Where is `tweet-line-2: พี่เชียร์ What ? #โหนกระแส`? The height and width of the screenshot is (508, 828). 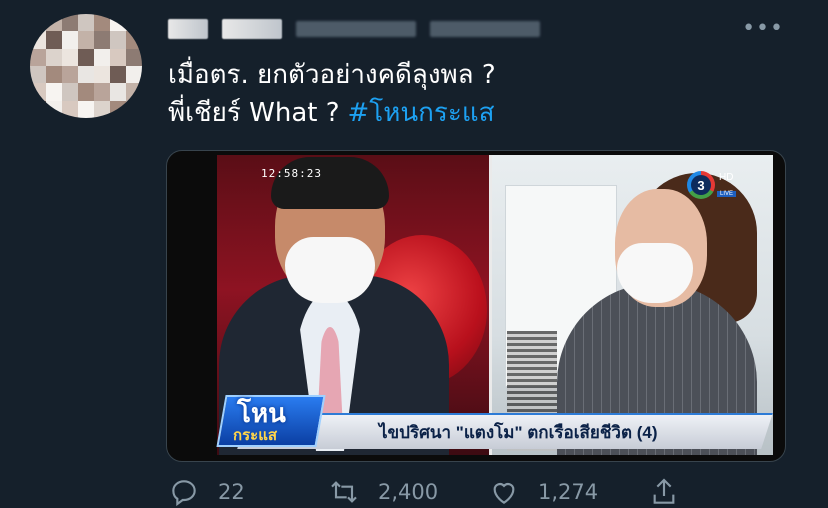
tweet-line-2: พี่เชียร์ What ? #โหนกระแส is located at coordinates (468, 113).